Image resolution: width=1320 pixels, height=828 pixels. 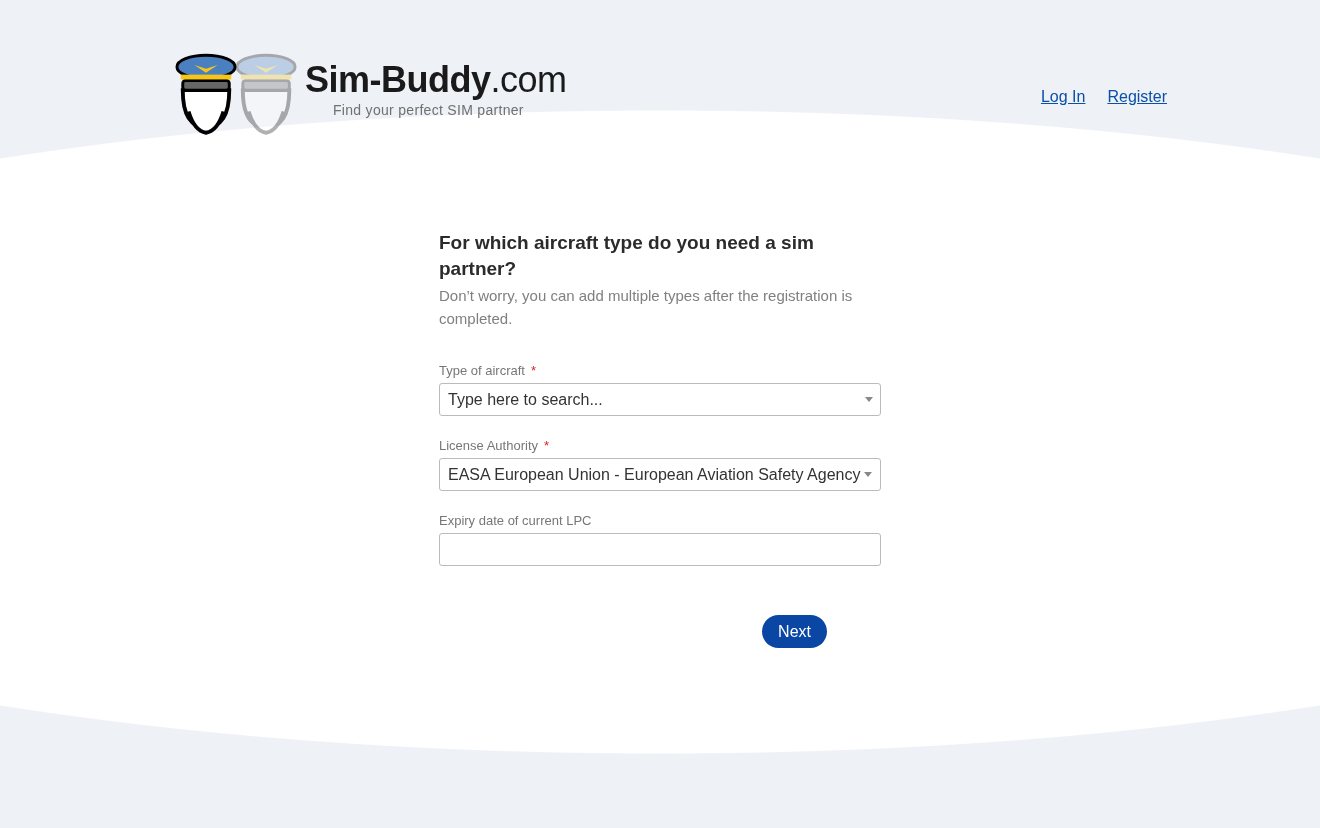 What do you see at coordinates (515, 520) in the screenshot?
I see `field-label: Expiry date of current LPC` at bounding box center [515, 520].